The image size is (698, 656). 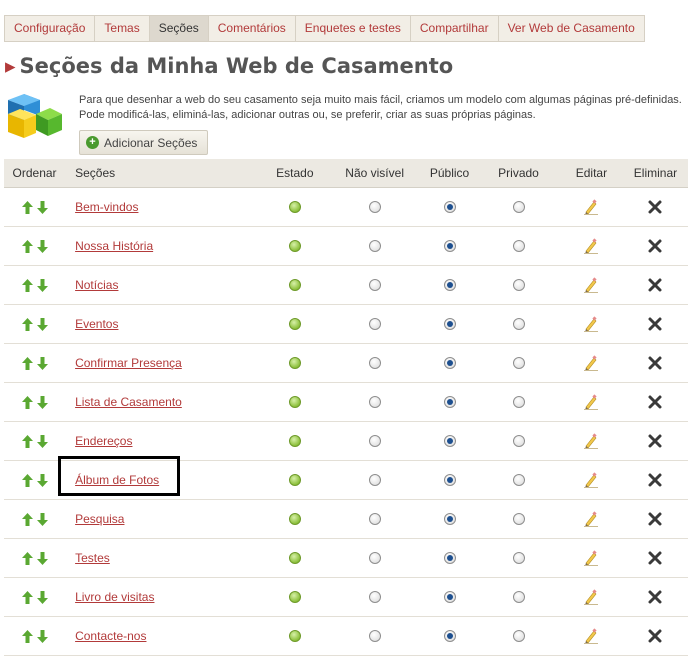 What do you see at coordinates (106, 207) in the screenshot?
I see `section-link: Bem-vindos` at bounding box center [106, 207].